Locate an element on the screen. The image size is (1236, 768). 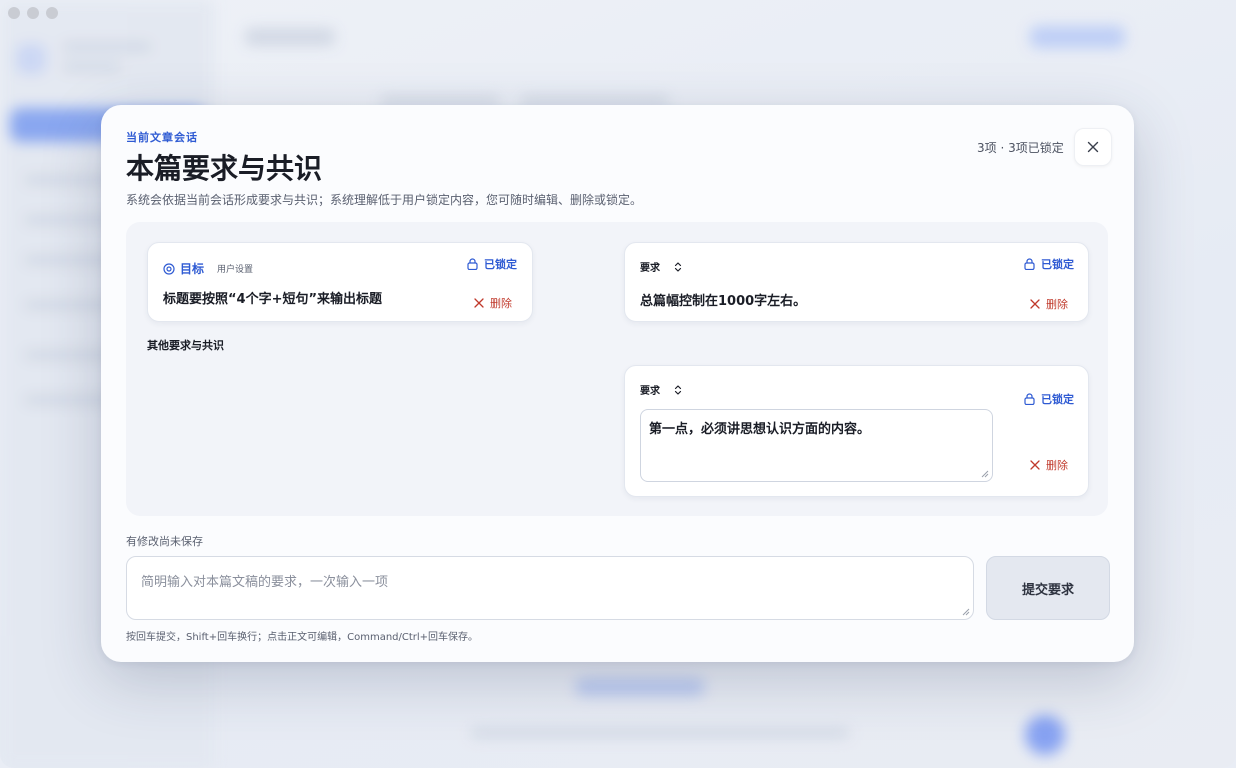
background-fab is located at coordinates (1045, 735).